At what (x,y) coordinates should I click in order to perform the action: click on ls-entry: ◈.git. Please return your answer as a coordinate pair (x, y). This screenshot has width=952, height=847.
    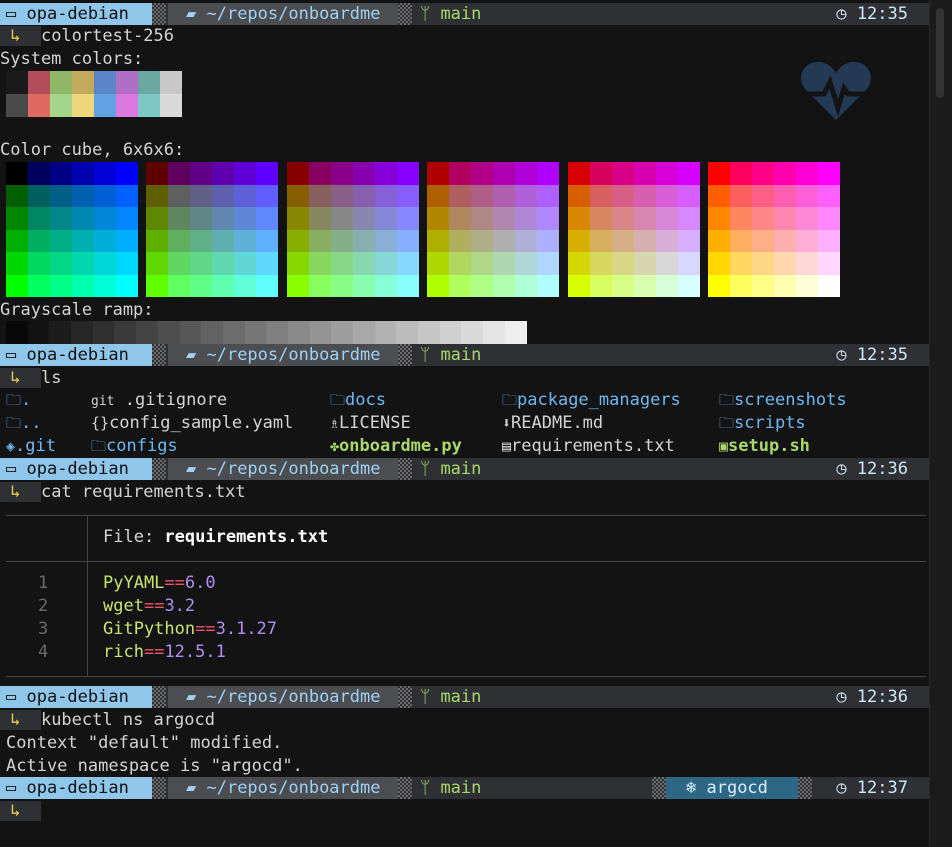
    Looking at the image, I should click on (31, 446).